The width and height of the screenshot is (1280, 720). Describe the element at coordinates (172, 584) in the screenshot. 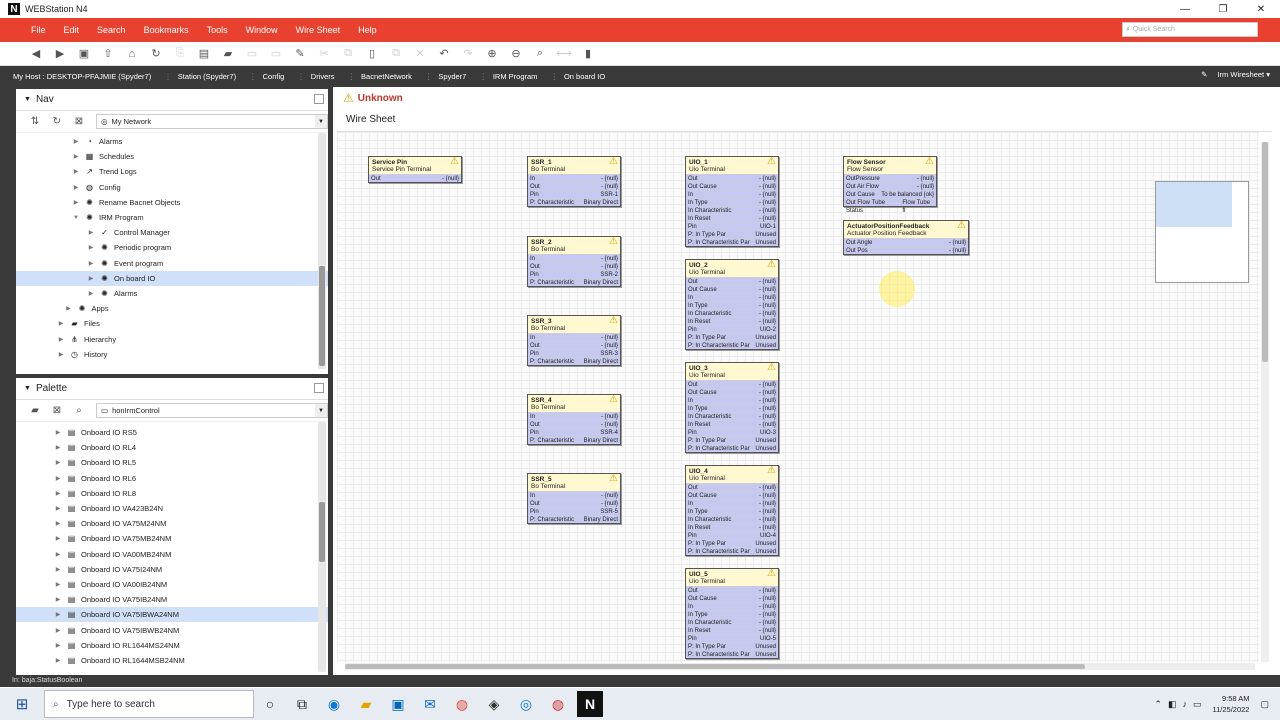

I see `palette-item: ▶ ▤ Onboard IO VA00IB24NM` at that location.